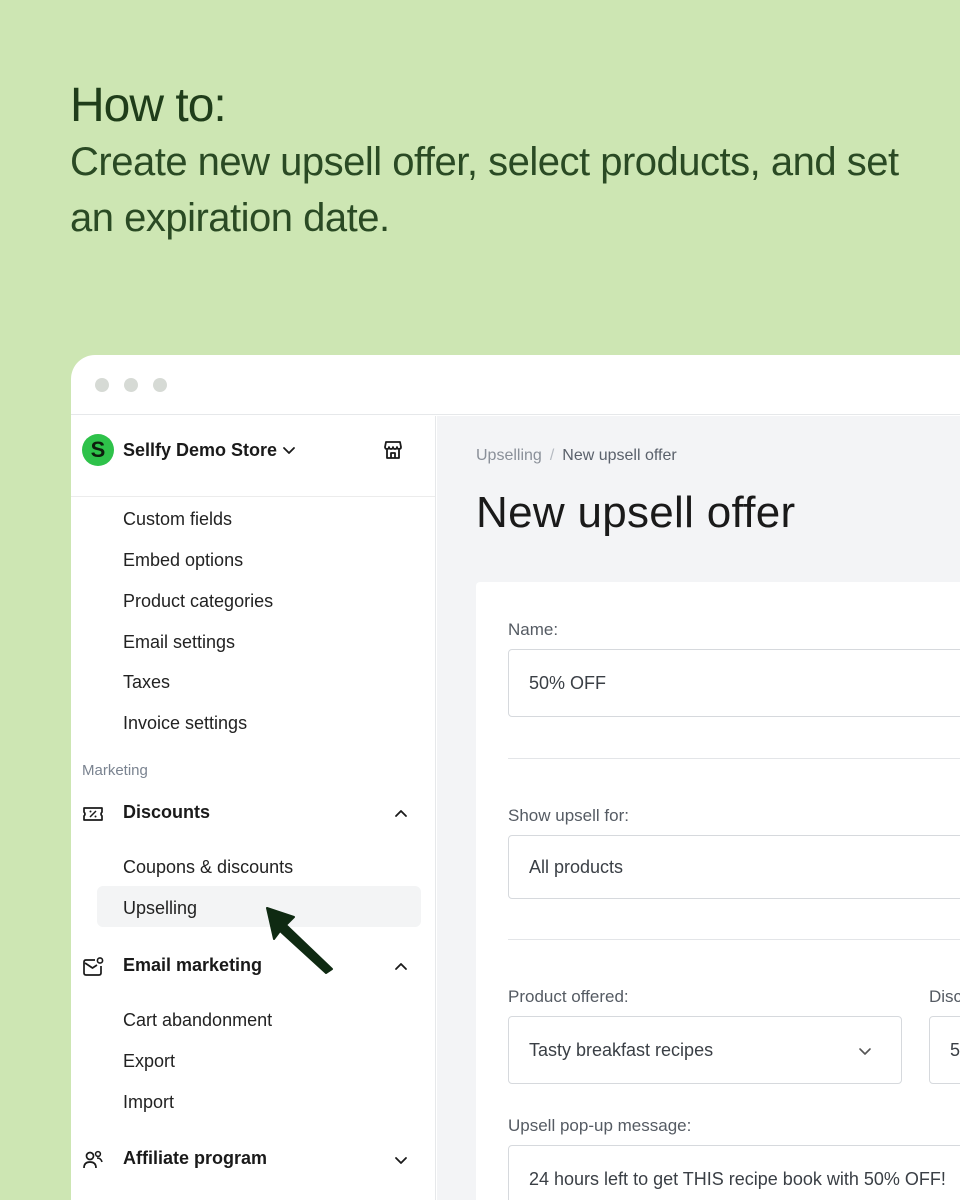 The image size is (960, 1200). I want to click on sidebar-item-export: Export, so click(149, 1061).